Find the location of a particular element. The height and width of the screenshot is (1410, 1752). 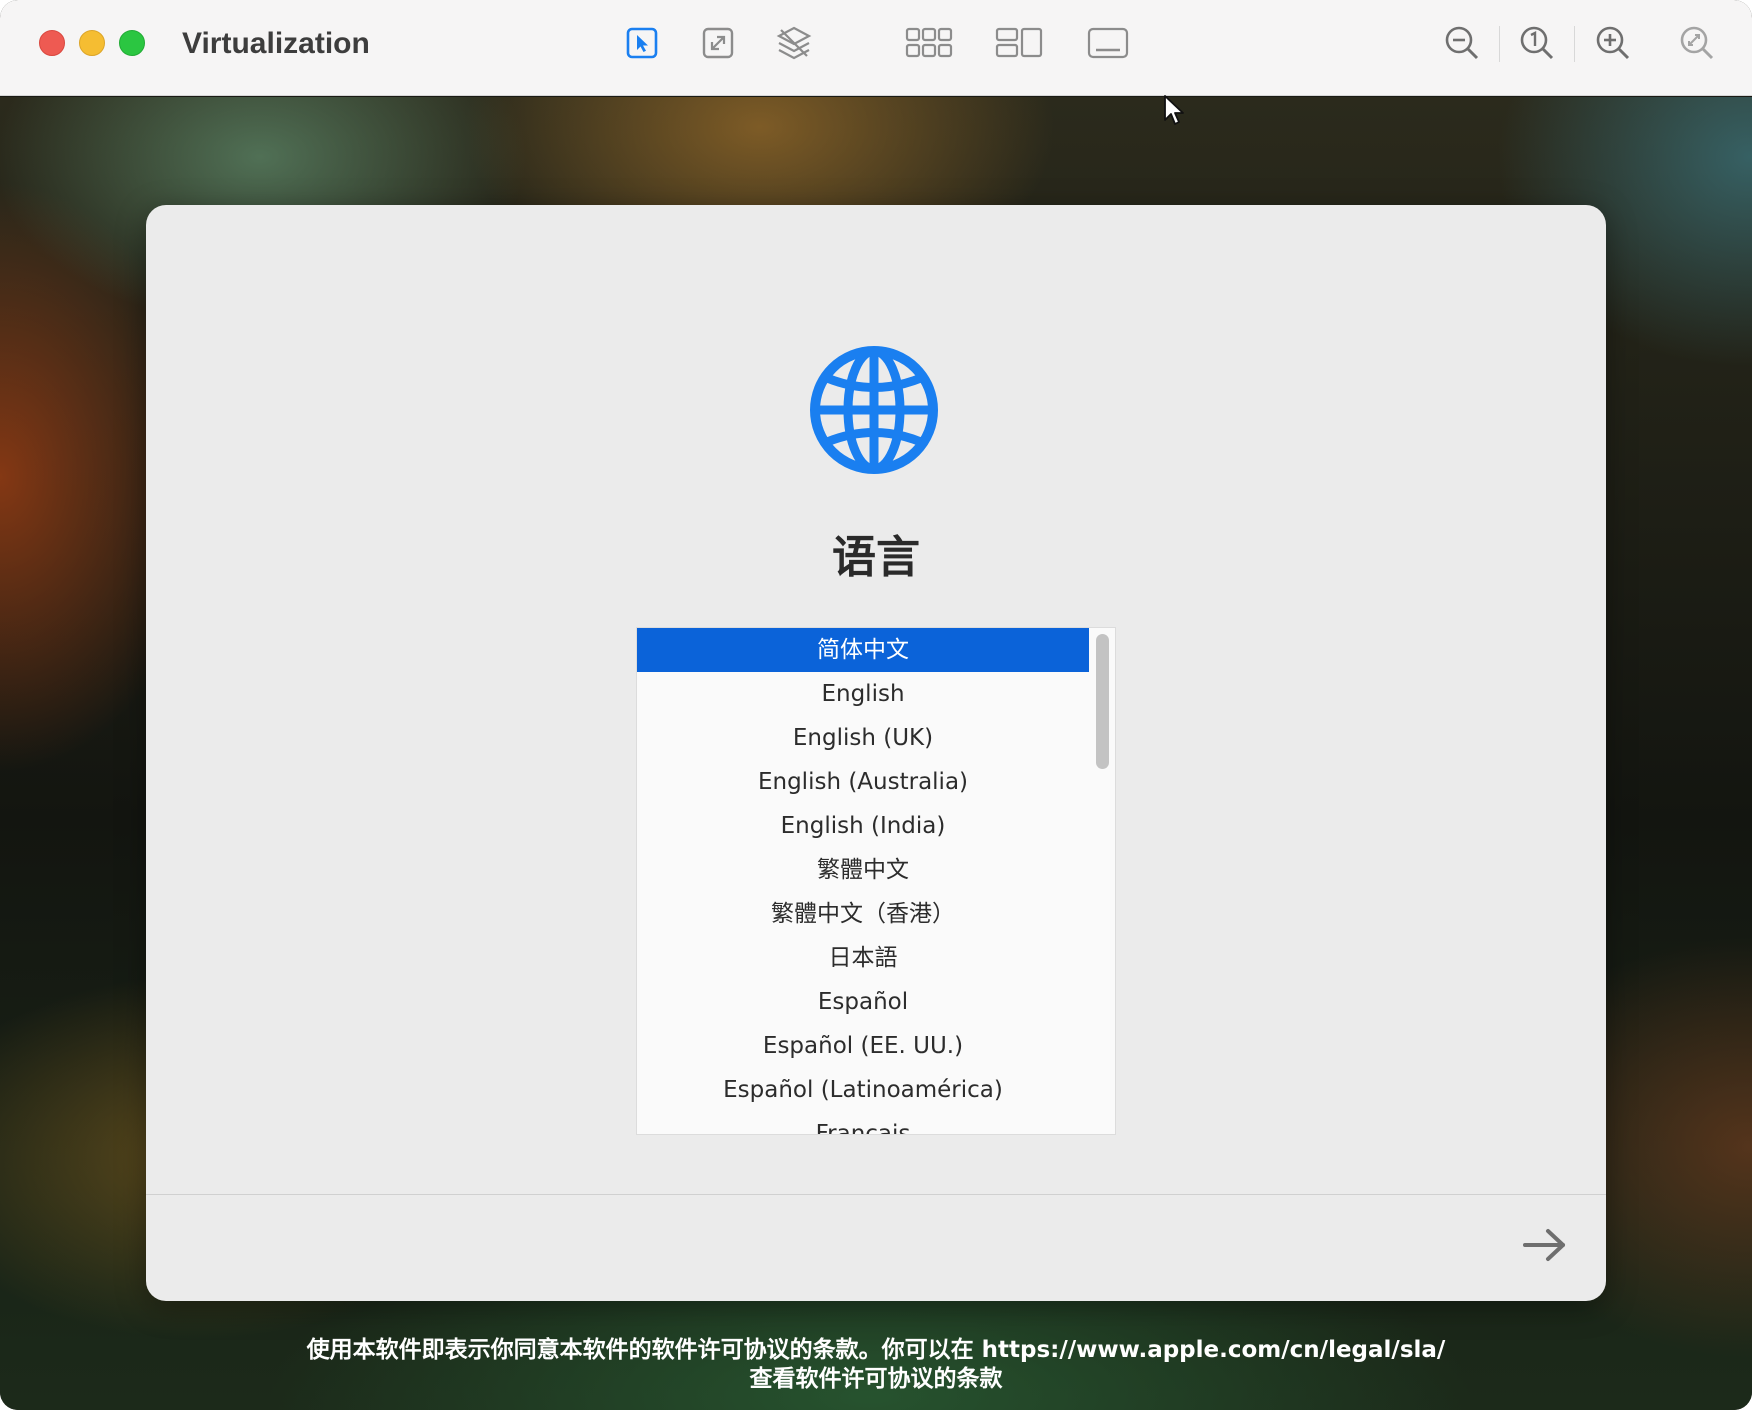

pointer-capture-button is located at coordinates (642, 43).